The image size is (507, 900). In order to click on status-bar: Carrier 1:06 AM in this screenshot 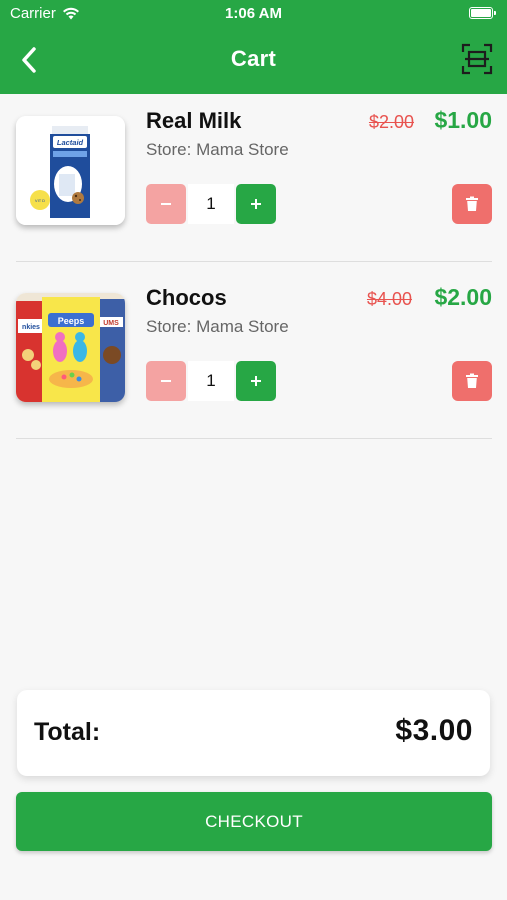, I will do `click(253, 14)`.